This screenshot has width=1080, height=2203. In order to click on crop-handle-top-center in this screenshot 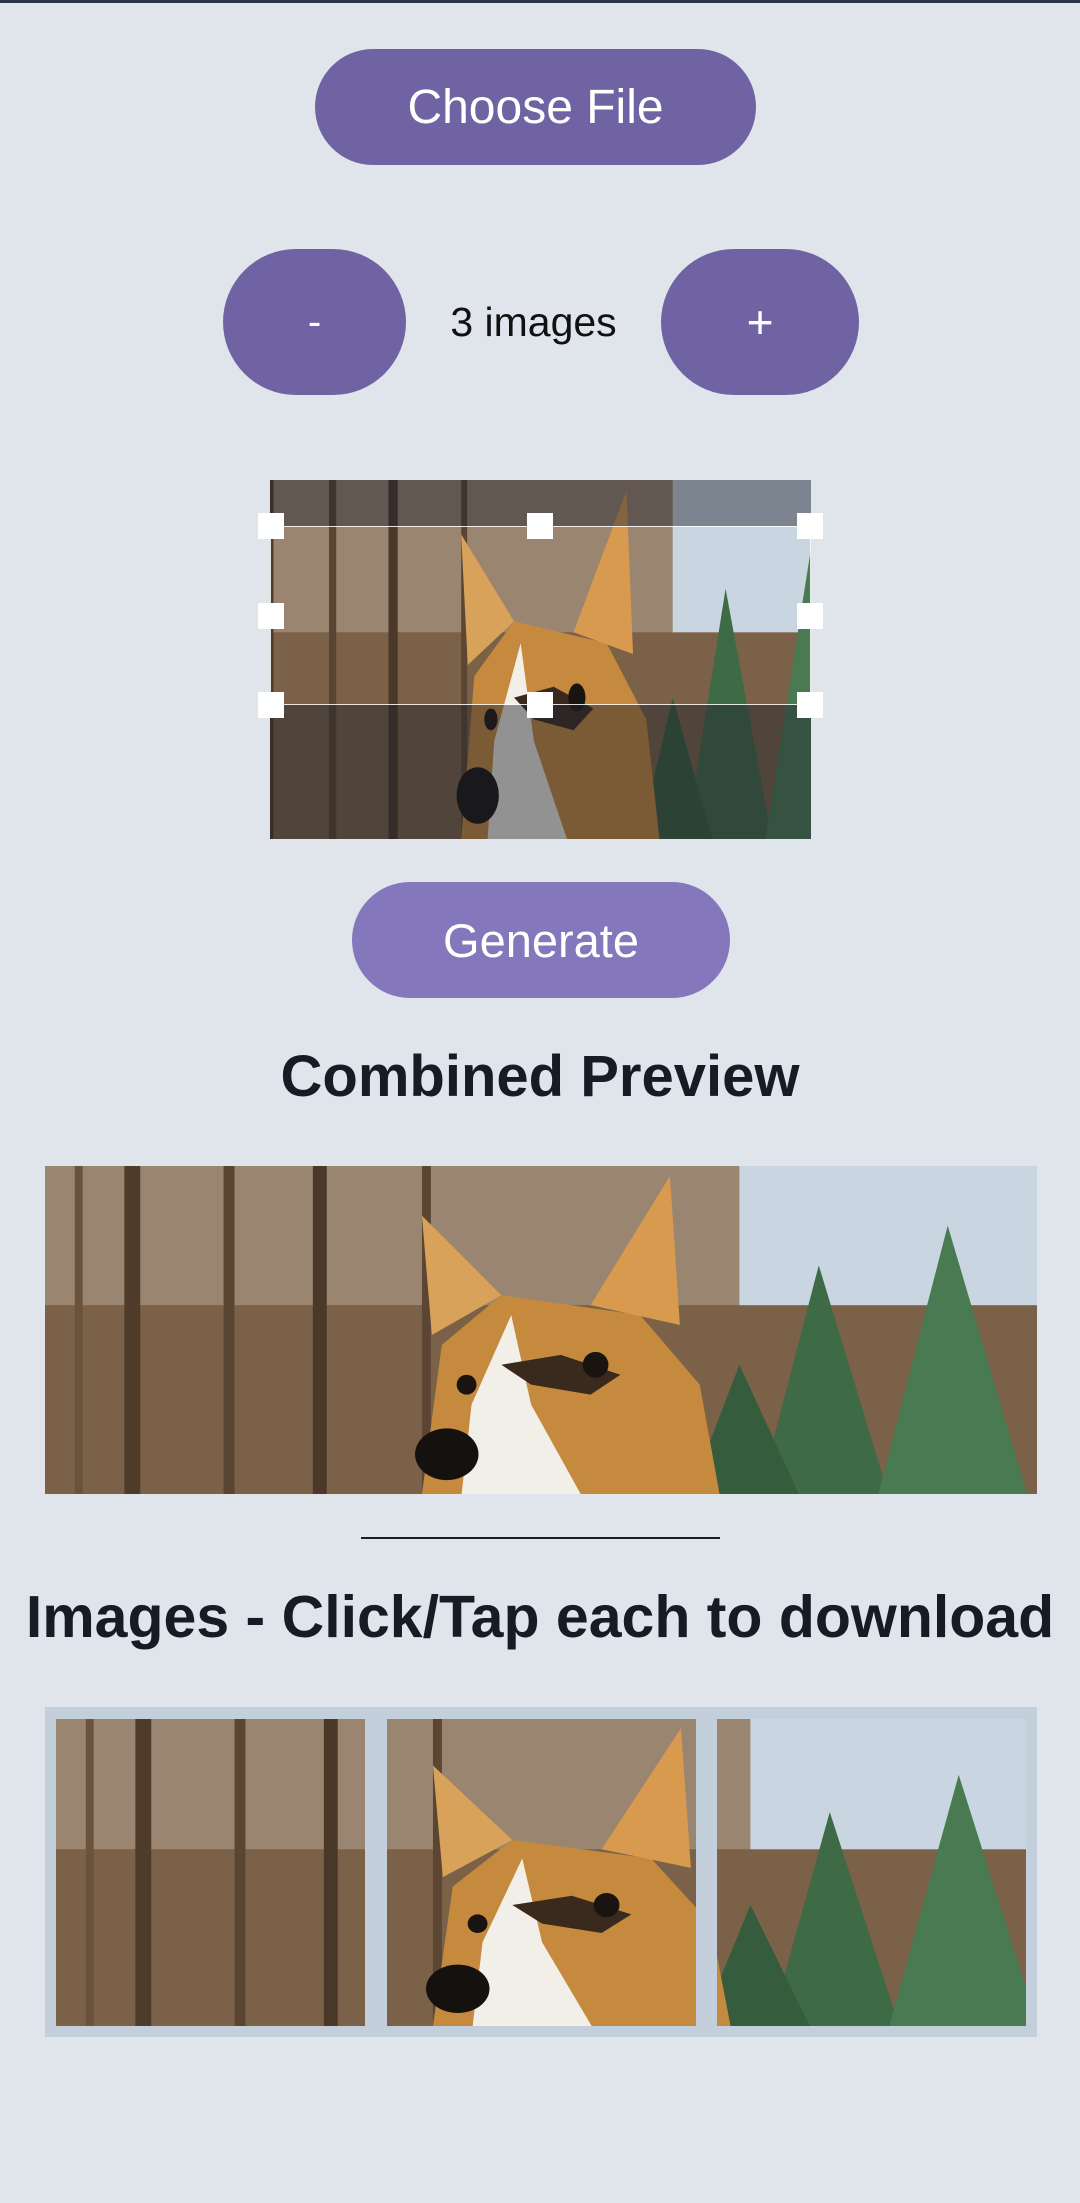, I will do `click(540, 526)`.